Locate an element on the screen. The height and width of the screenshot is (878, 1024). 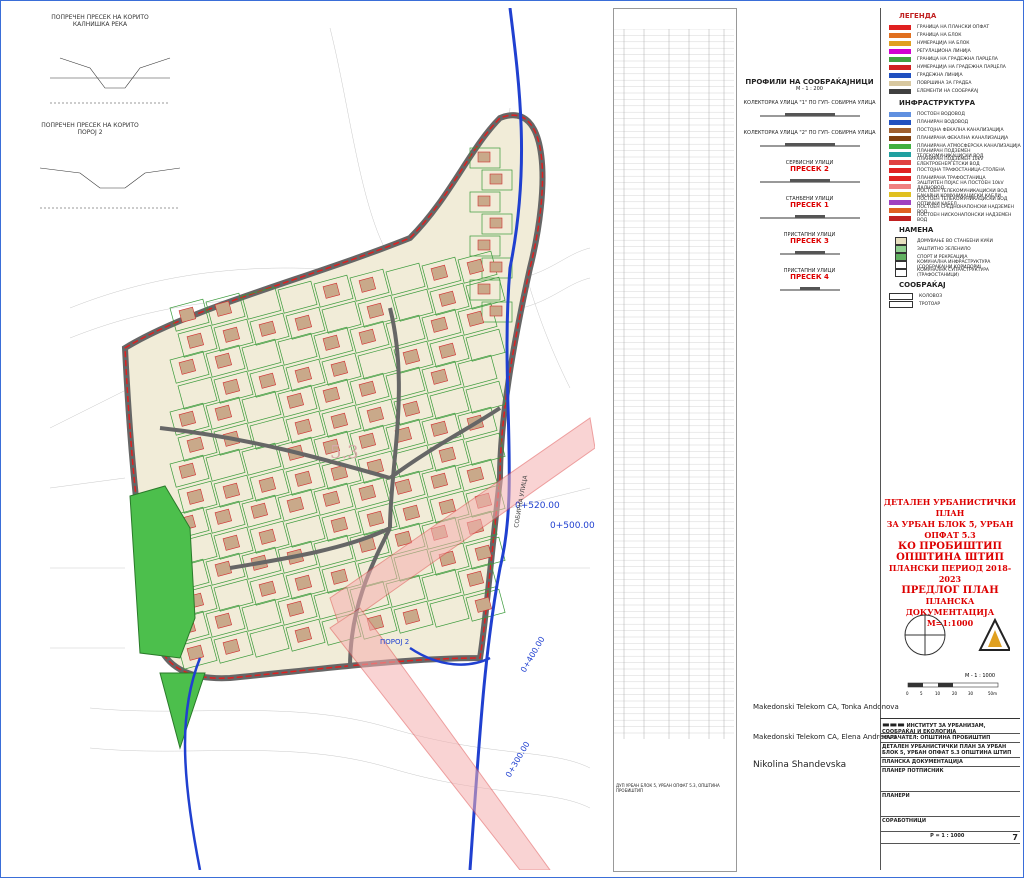
legend-item: ПОВРШИНА ЗА ГРАДБА is located at coordinates (955, 83).